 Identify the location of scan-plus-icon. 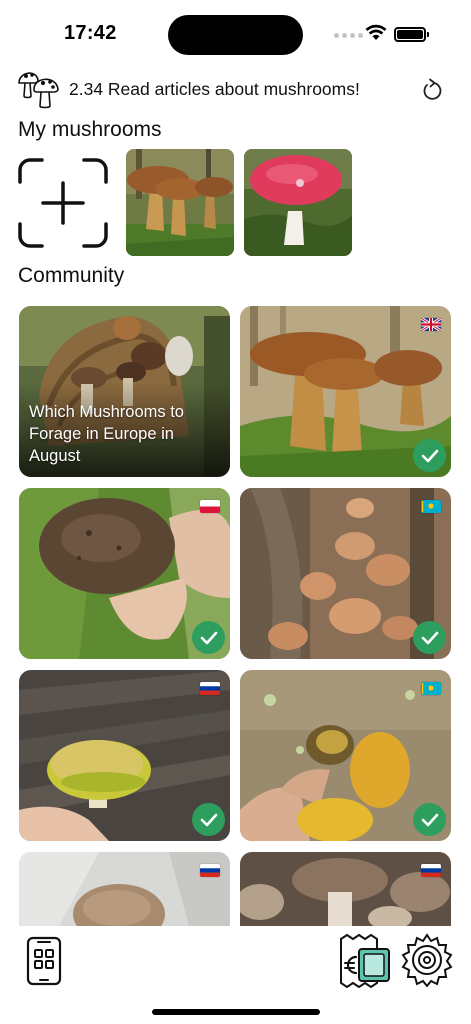
(63, 203).